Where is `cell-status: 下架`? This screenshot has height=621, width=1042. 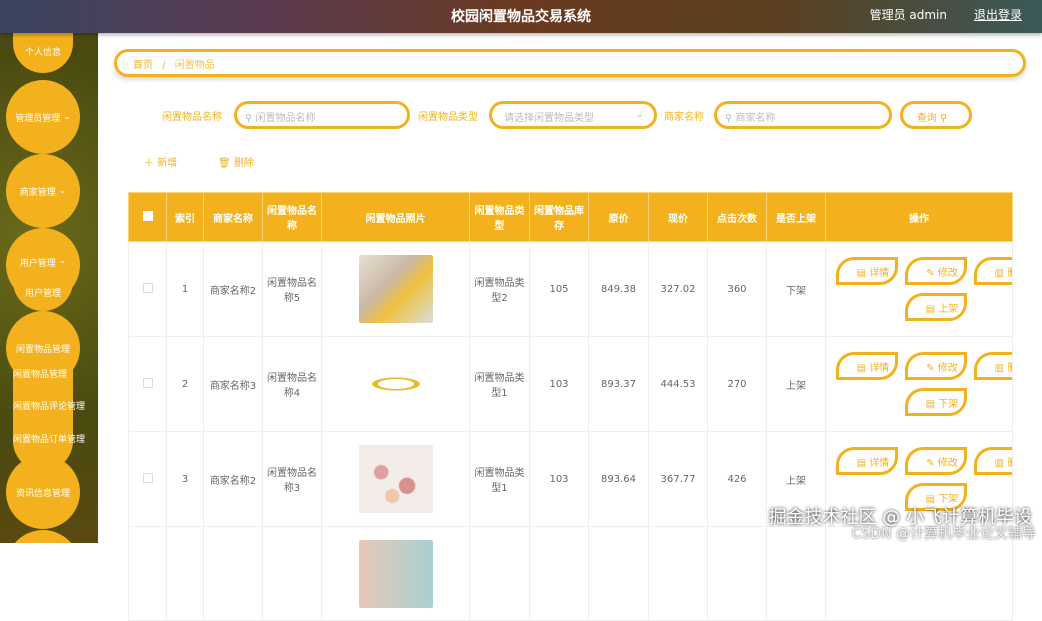 cell-status: 下架 is located at coordinates (796, 289).